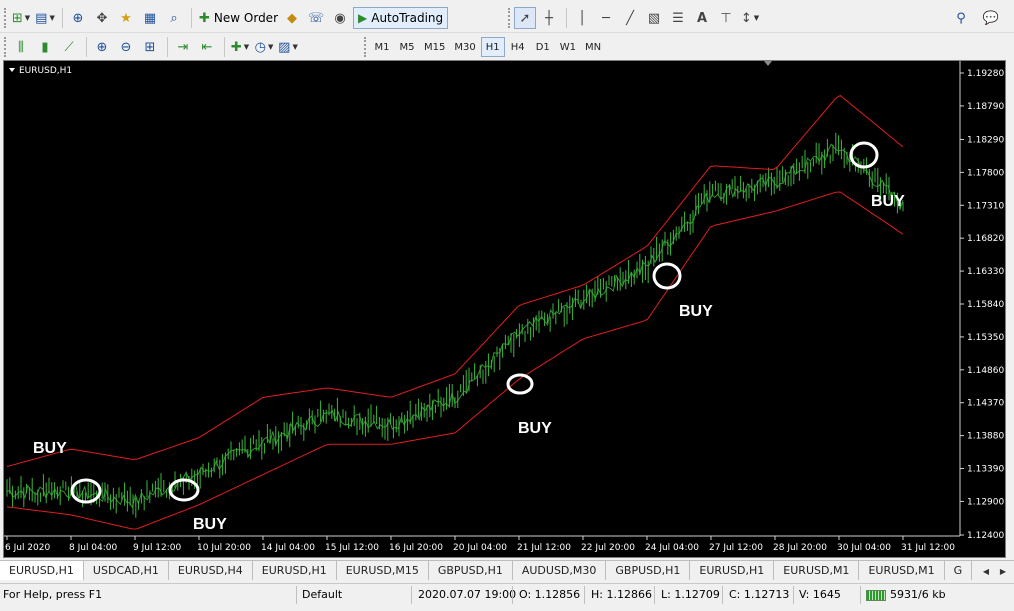 The width and height of the screenshot is (1014, 611). What do you see at coordinates (383, 570) in the screenshot?
I see `chart-tab: EURUSD,M15` at bounding box center [383, 570].